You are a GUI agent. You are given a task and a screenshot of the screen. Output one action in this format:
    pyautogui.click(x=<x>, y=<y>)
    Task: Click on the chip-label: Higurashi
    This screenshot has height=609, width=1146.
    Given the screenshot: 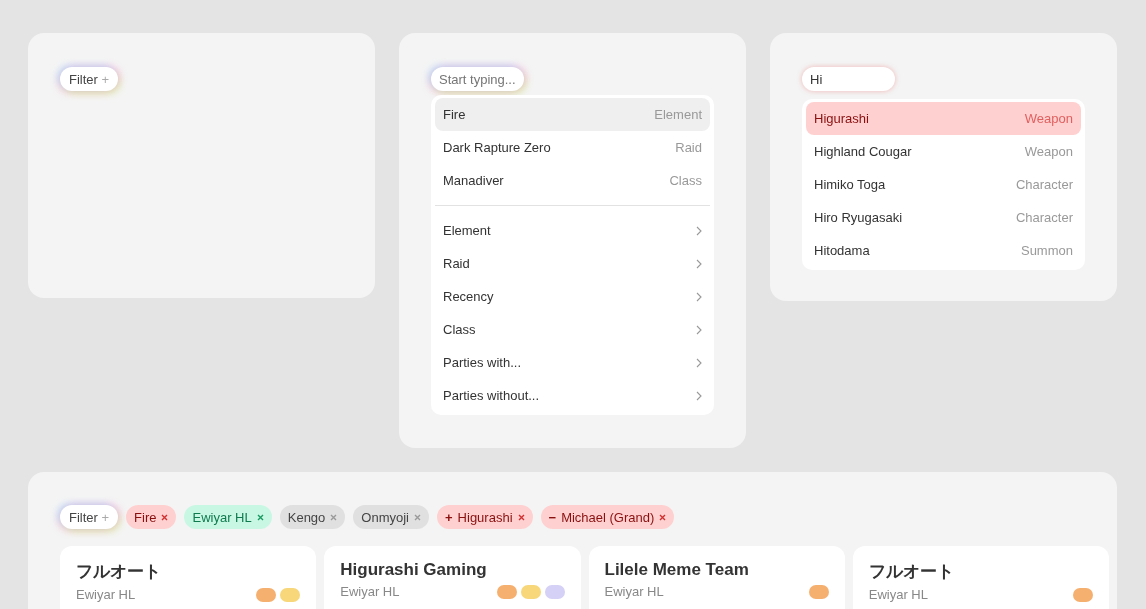 What is the action you would take?
    pyautogui.click(x=485, y=517)
    